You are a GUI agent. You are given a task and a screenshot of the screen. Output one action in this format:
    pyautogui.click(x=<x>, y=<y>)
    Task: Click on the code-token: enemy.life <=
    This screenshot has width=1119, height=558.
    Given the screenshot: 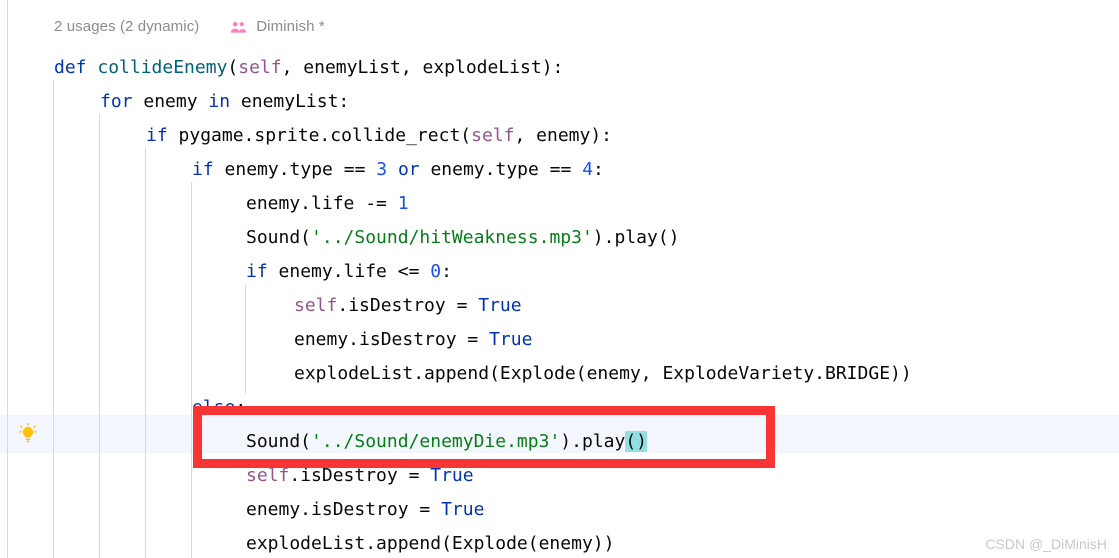 What is the action you would take?
    pyautogui.click(x=349, y=271)
    